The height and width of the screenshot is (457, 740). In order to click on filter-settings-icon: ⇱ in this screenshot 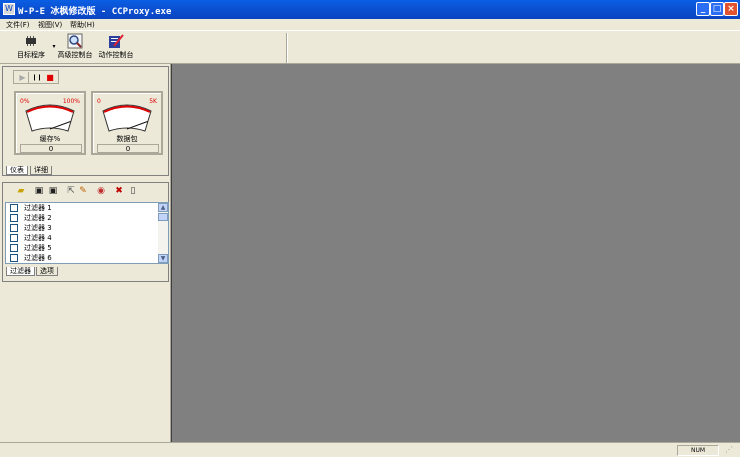, I will do `click(71, 191)`.